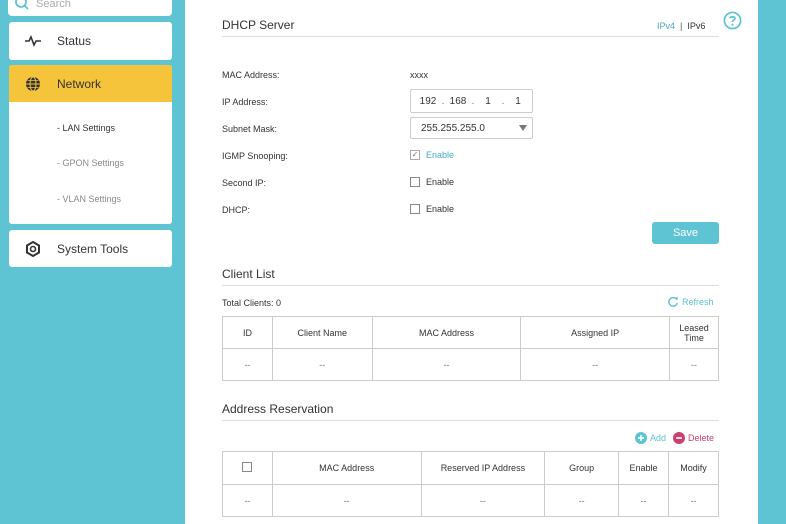 The image size is (786, 524). I want to click on column-header: Reserved IP Address, so click(483, 468).